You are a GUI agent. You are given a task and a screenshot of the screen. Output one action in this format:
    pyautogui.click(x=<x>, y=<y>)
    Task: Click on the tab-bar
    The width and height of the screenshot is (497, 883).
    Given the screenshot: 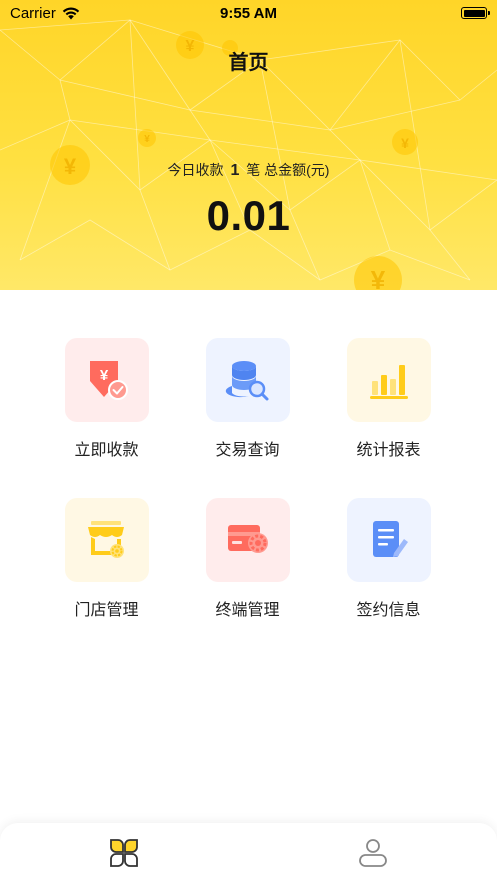 What is the action you would take?
    pyautogui.click(x=248, y=853)
    